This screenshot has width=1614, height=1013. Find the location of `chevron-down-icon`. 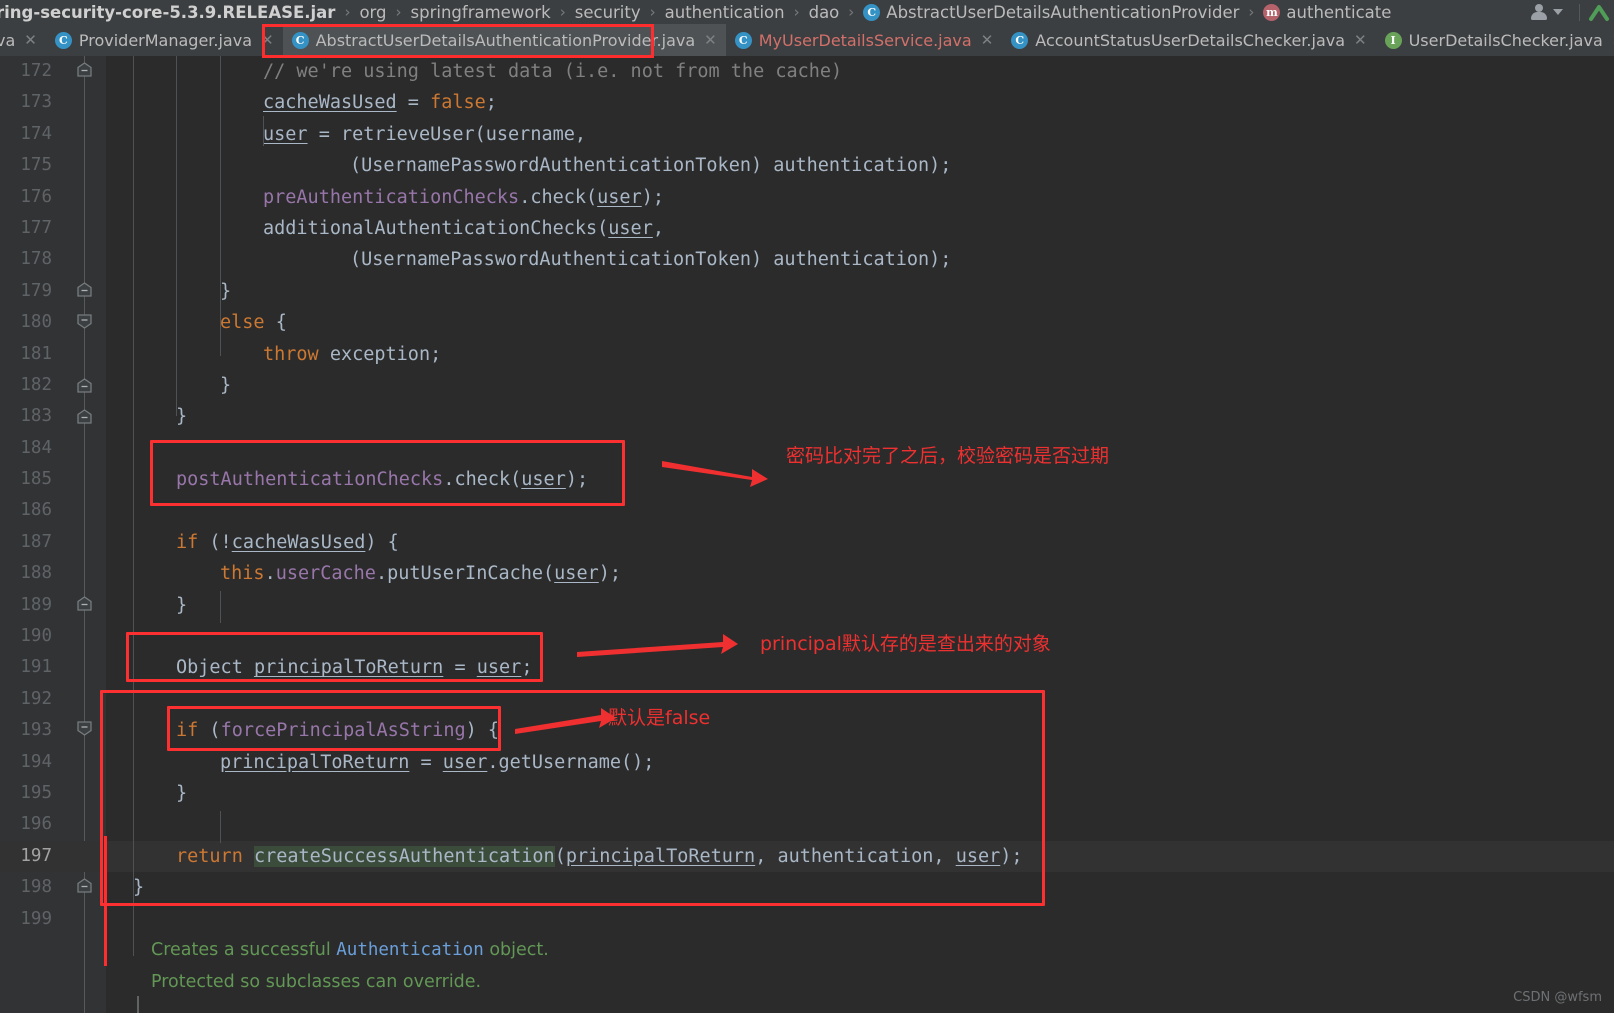

chevron-down-icon is located at coordinates (1558, 12).